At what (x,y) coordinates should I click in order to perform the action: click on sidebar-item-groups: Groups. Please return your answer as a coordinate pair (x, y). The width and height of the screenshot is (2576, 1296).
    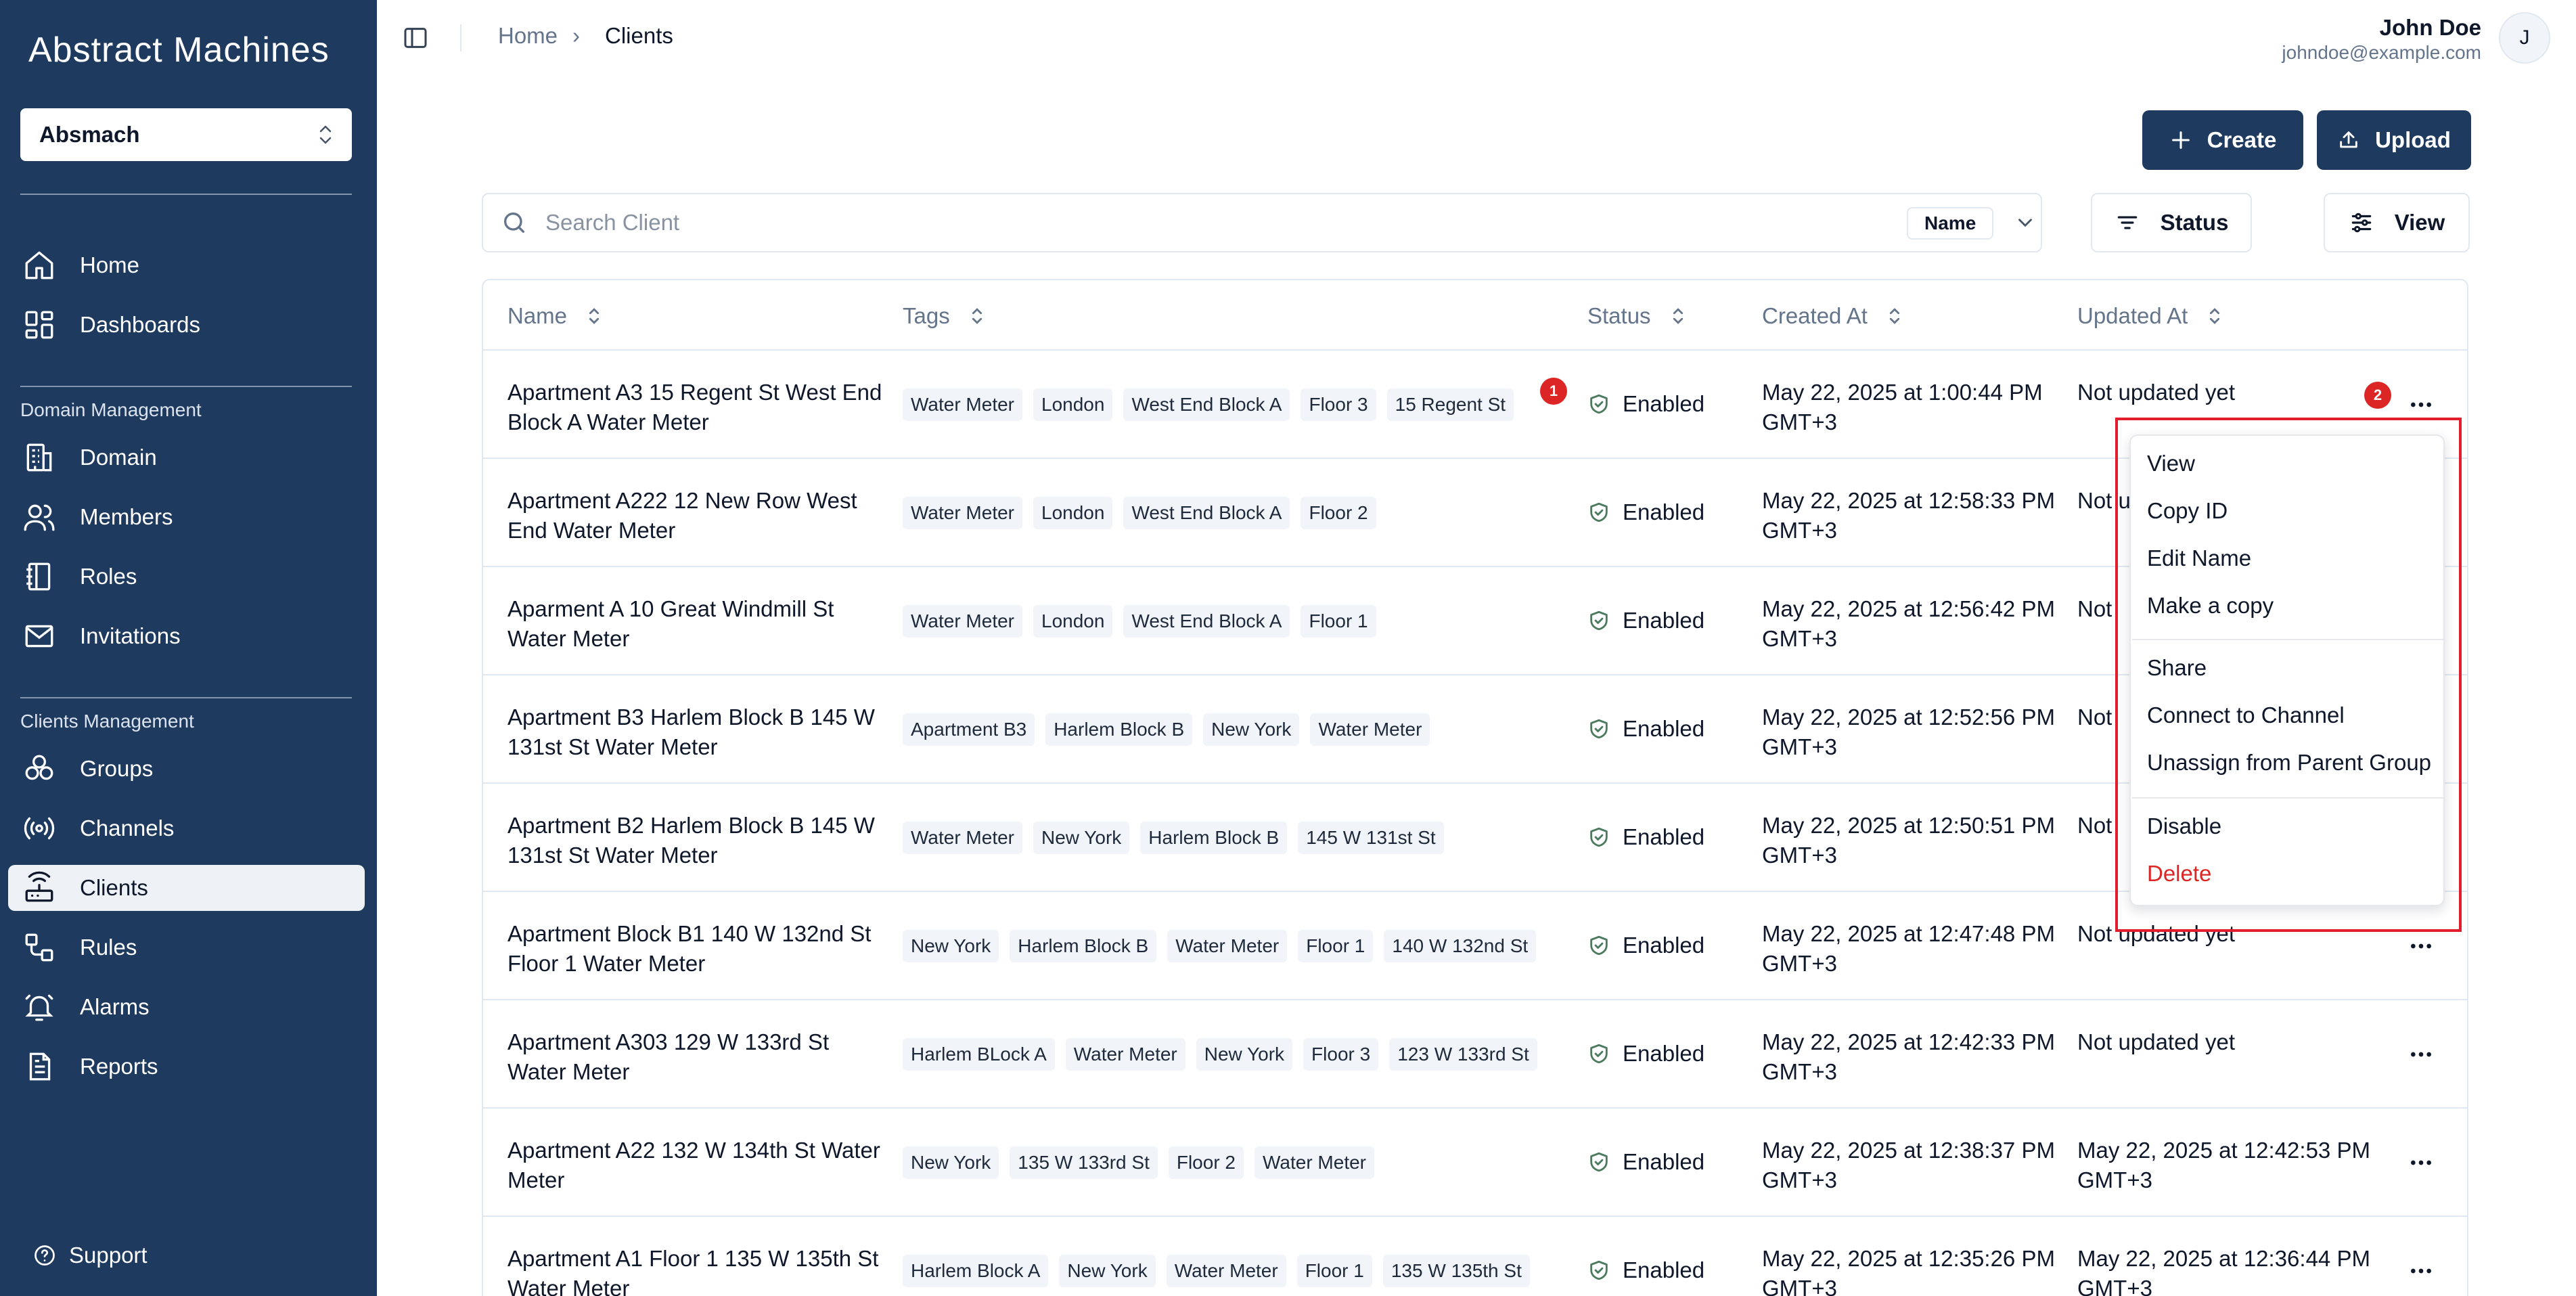
    Looking at the image, I should click on (186, 769).